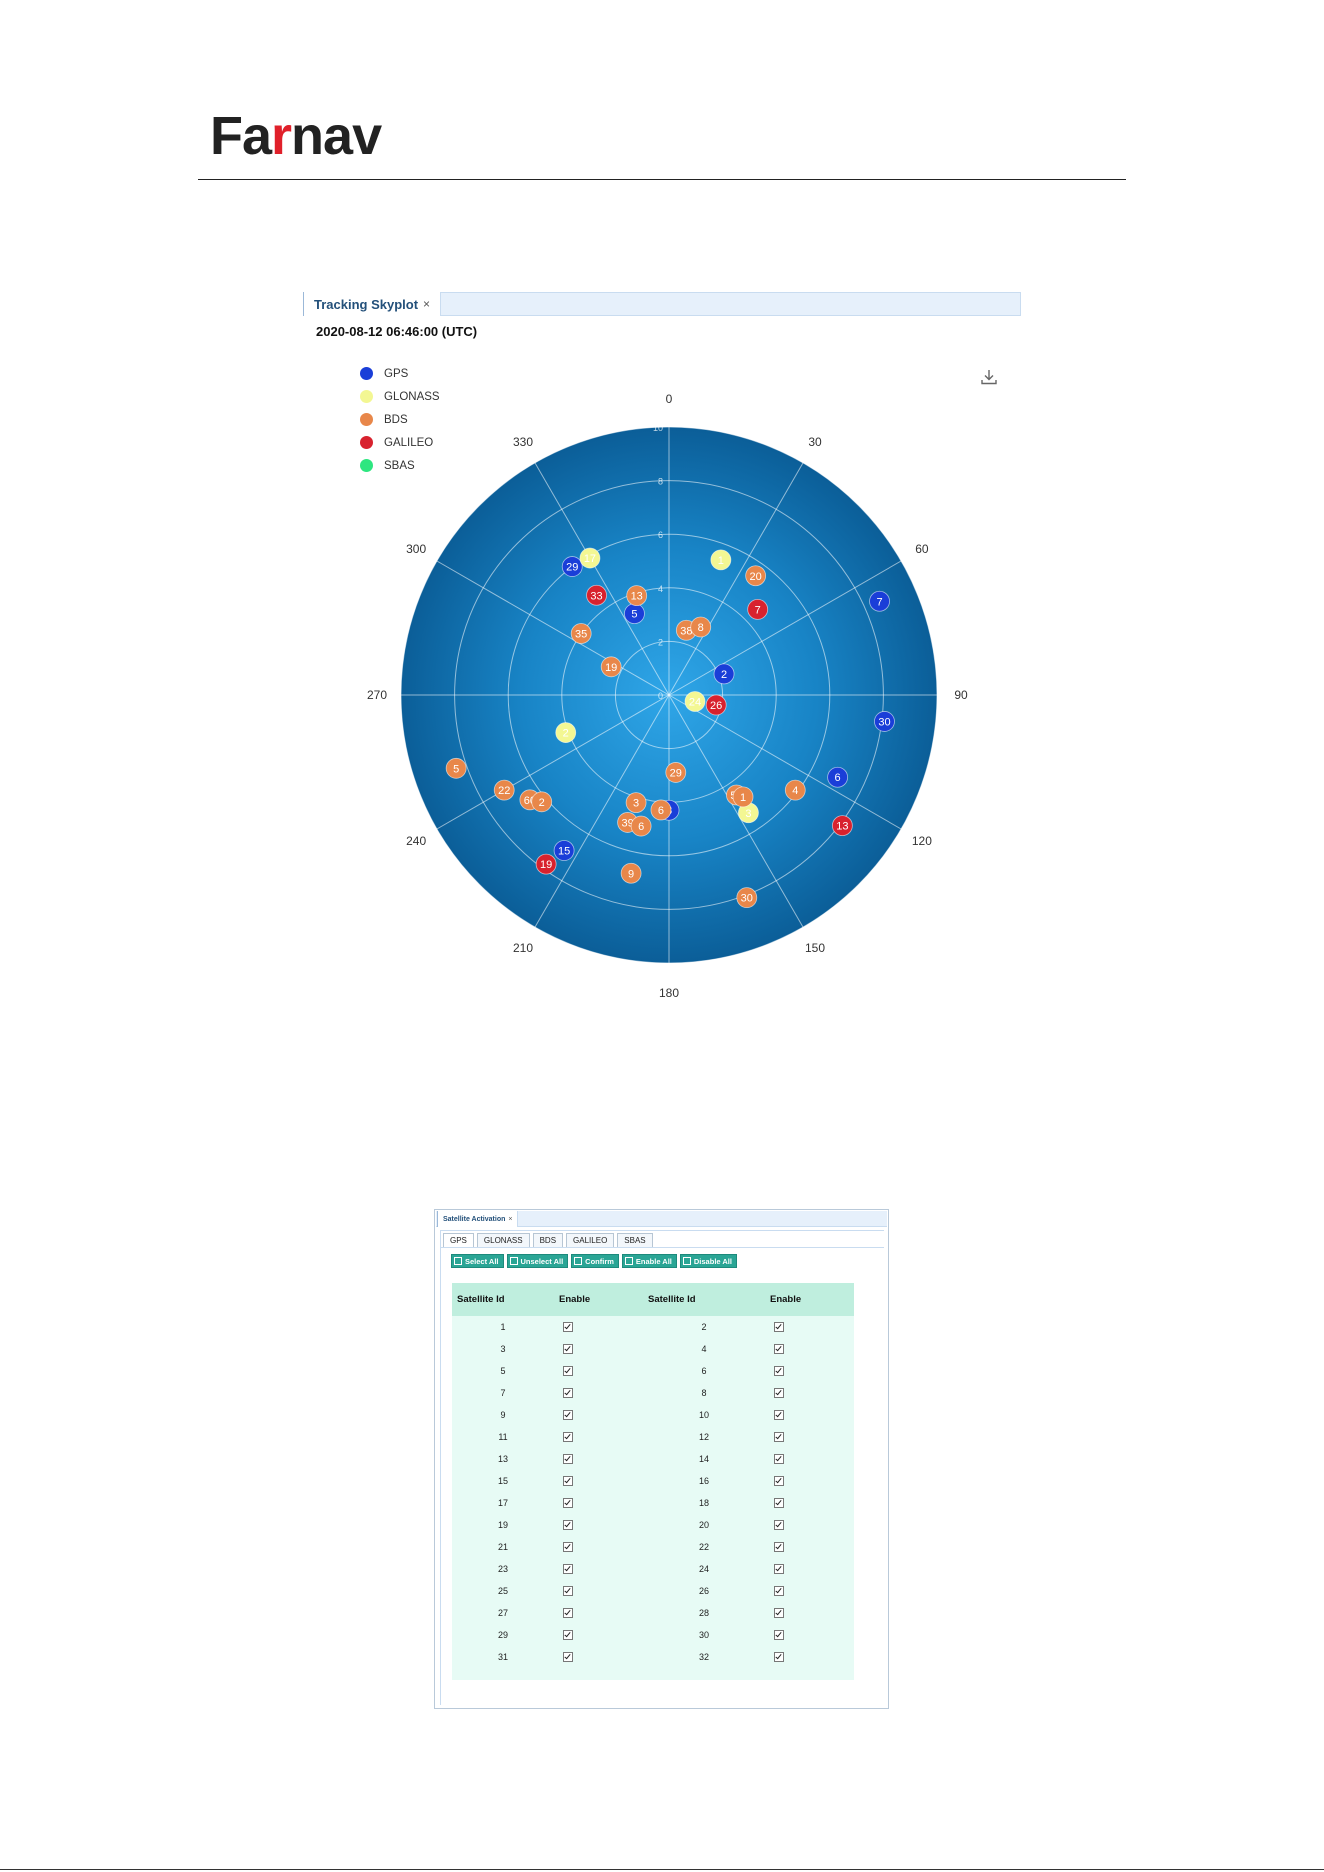  Describe the element at coordinates (572, 566) in the screenshot. I see `satellite-gps: 29` at that location.